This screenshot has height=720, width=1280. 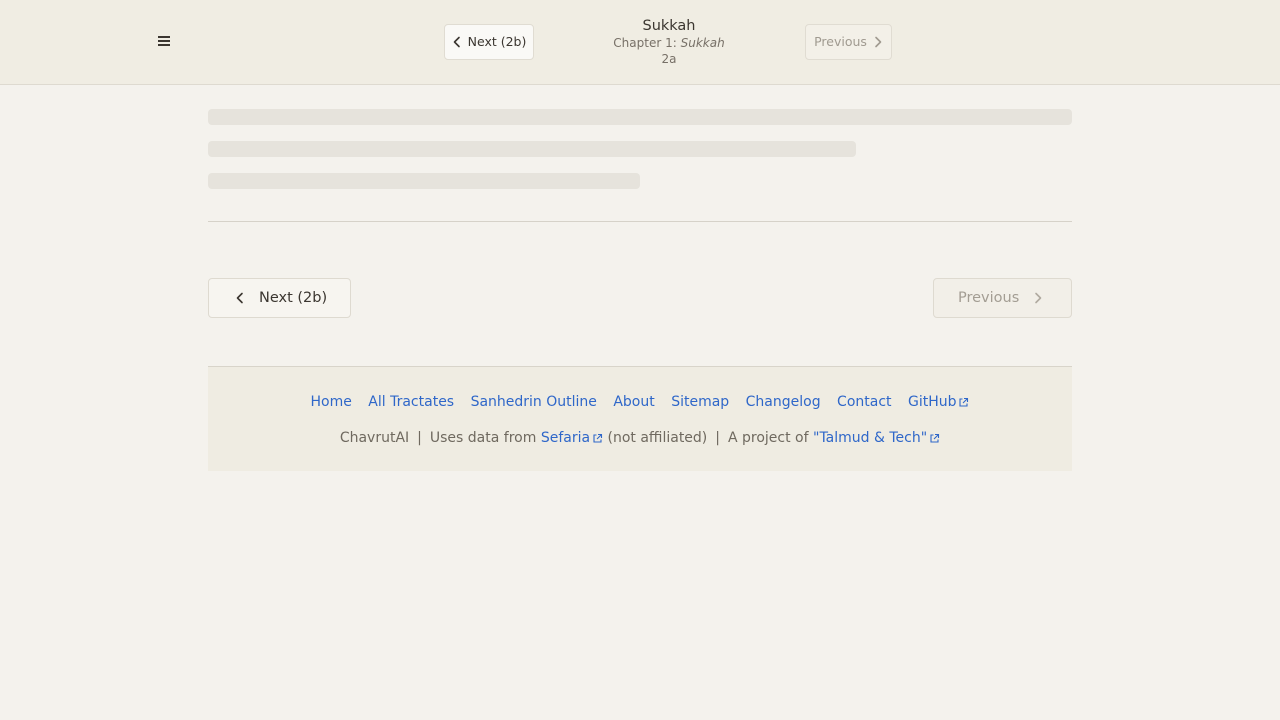 I want to click on header-previous-button: Previous, so click(x=848, y=42).